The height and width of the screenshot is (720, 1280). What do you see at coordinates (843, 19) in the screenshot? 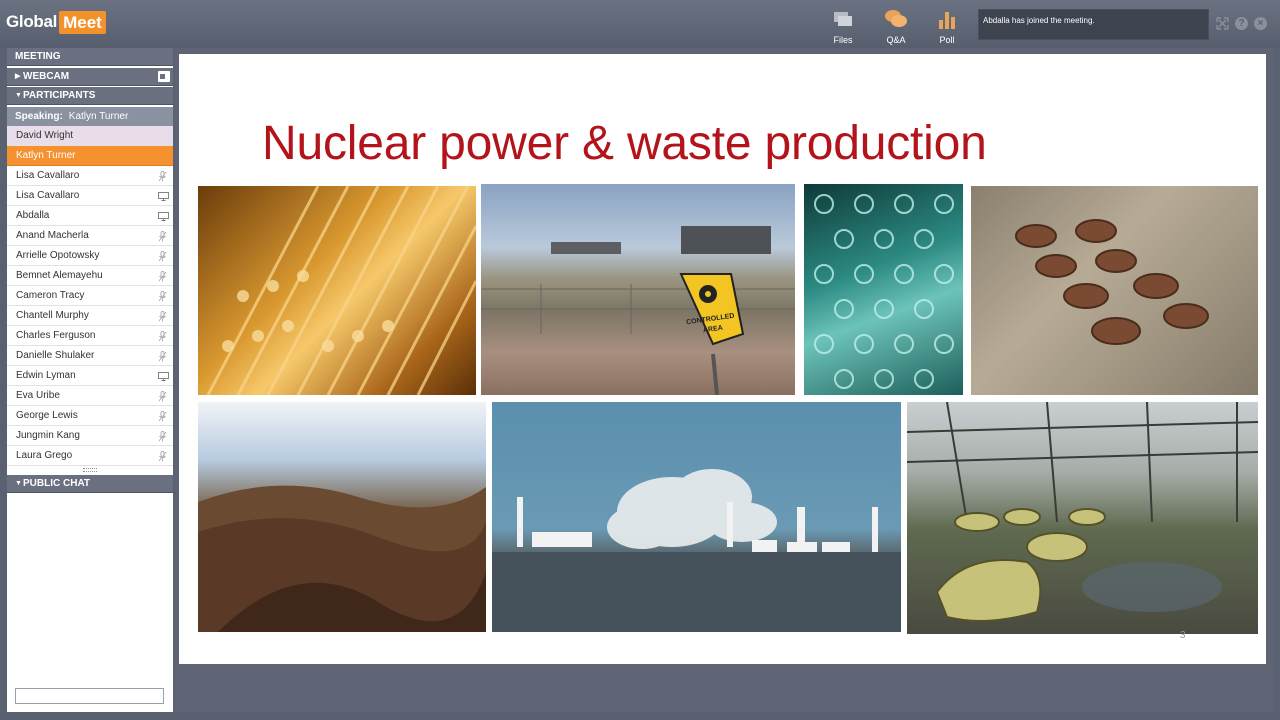
I see `files-icon` at bounding box center [843, 19].